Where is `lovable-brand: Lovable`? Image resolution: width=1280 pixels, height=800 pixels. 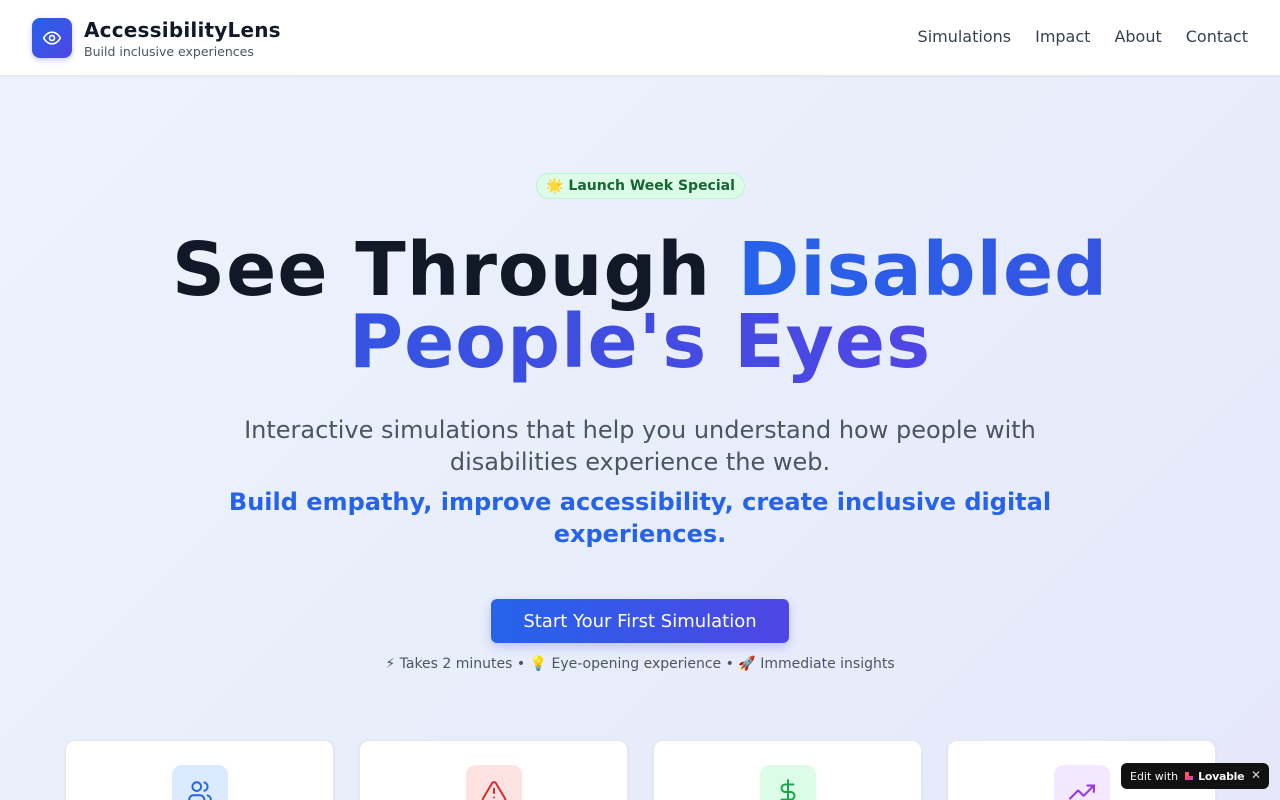
lovable-brand: Lovable is located at coordinates (1221, 776).